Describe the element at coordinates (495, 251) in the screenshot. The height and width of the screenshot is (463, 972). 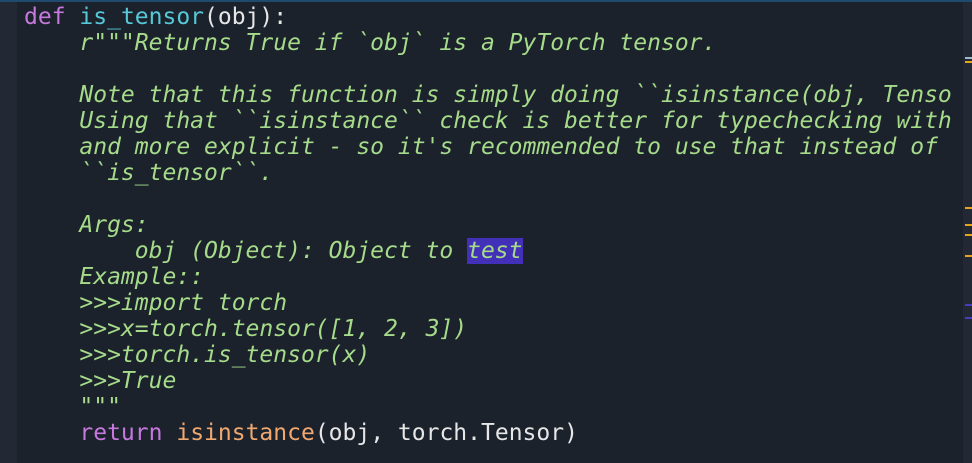
I see `search-highlight: test` at that location.